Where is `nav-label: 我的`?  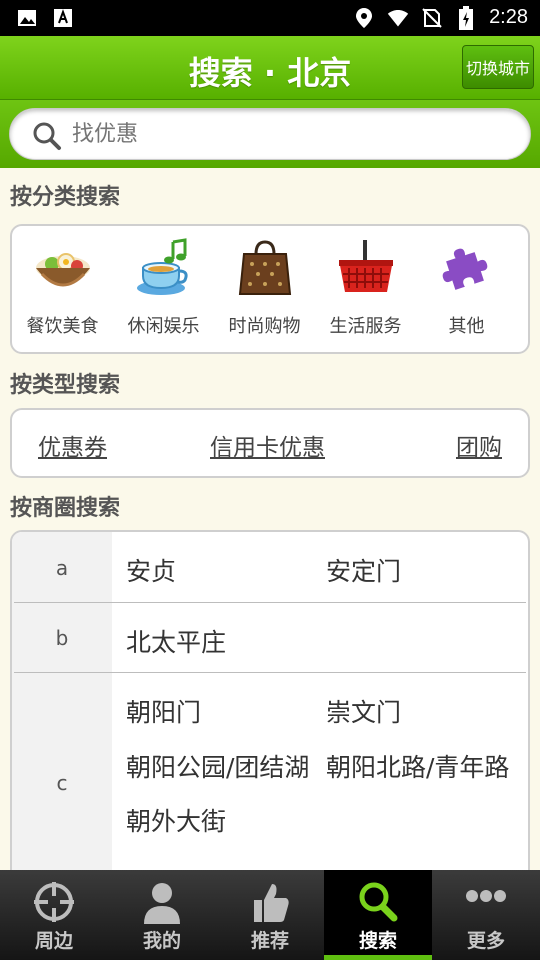
nav-label: 我的 is located at coordinates (161, 941).